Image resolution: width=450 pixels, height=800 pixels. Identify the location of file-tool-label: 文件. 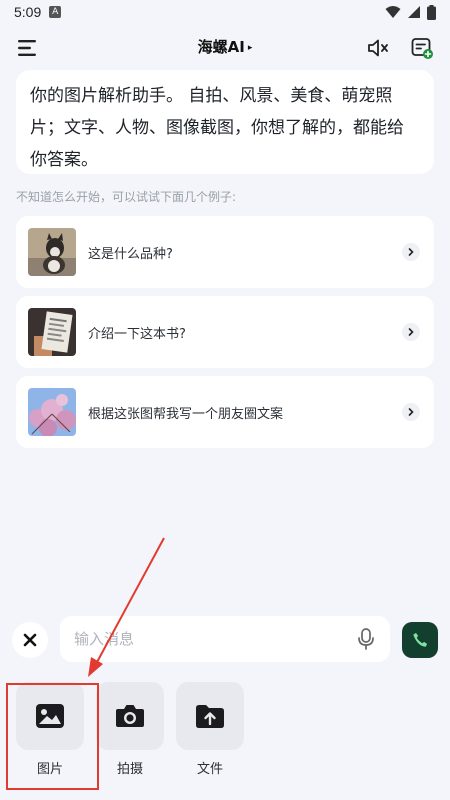
(209, 769).